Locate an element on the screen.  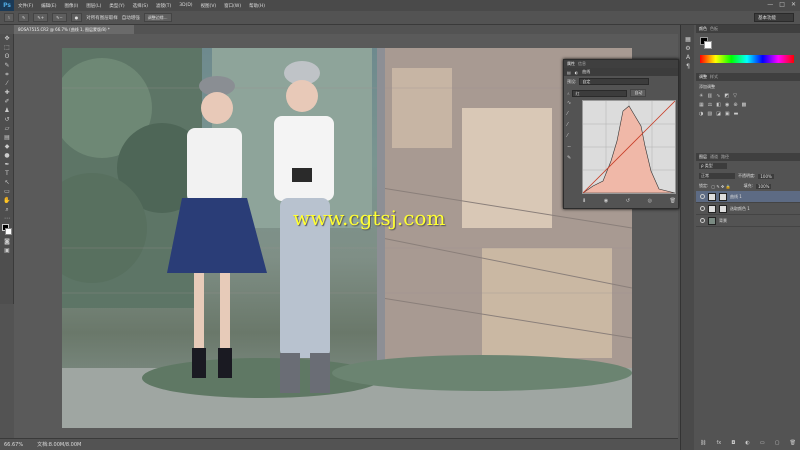
marquee-tool-icon: ⬚ is located at coordinates (7, 47).